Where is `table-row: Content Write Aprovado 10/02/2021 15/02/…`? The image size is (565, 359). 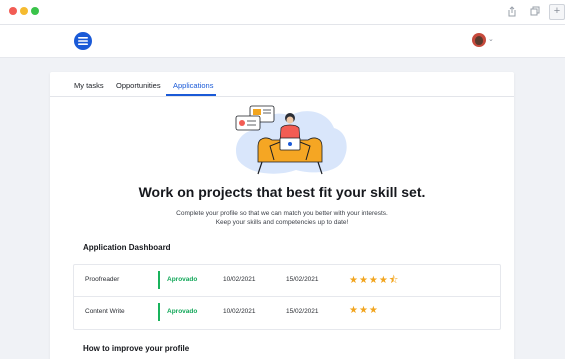 table-row: Content Write Aprovado 10/02/2021 15/02/… is located at coordinates (287, 312).